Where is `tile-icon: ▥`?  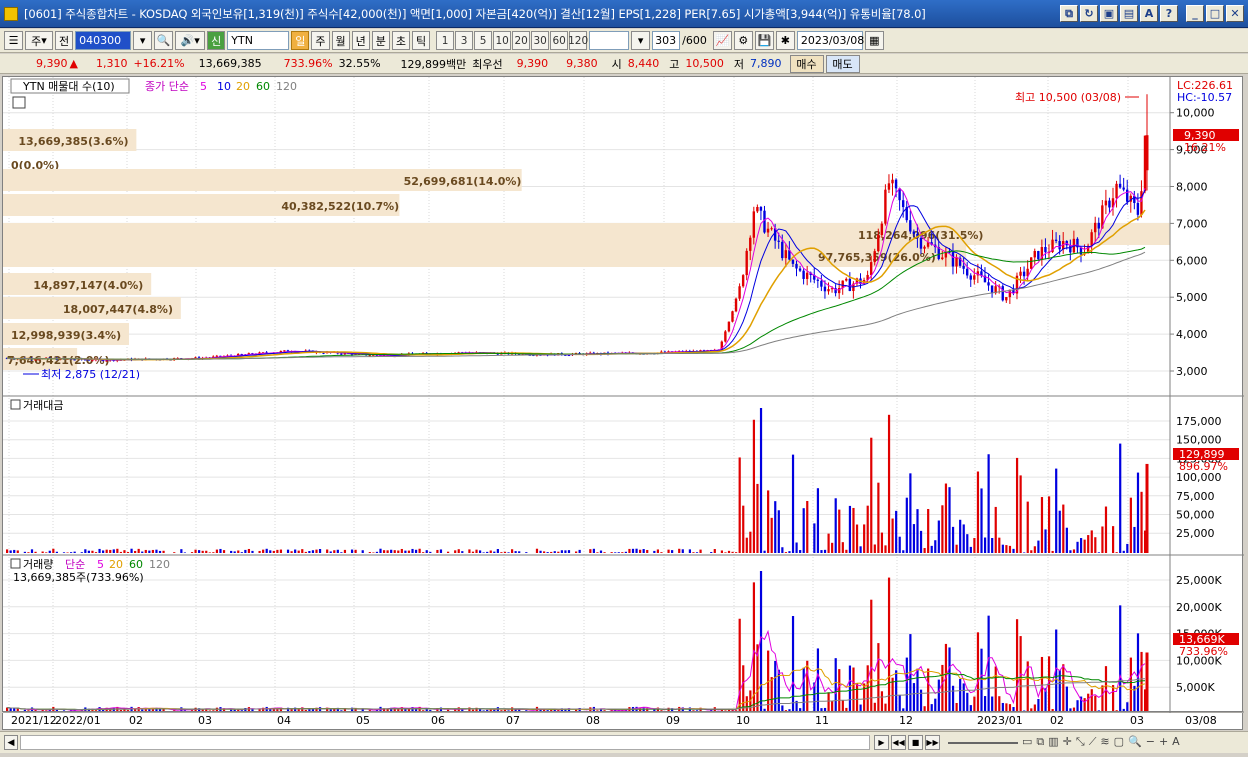 tile-icon: ▥ is located at coordinates (1053, 742).